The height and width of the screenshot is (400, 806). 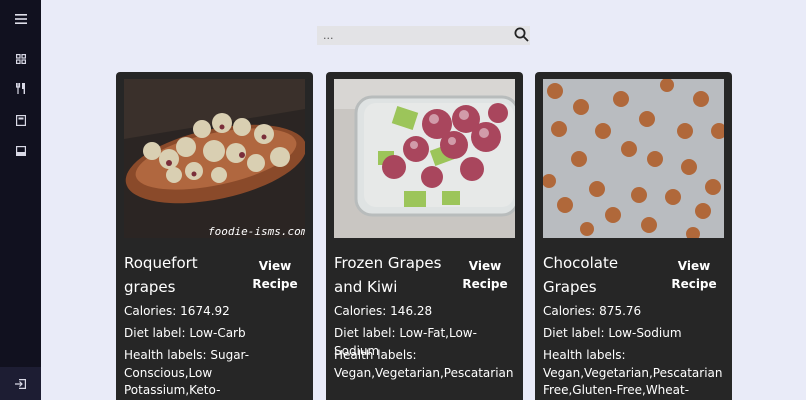 I want to click on recipe-calories: Calories: 1674.92, so click(x=177, y=311).